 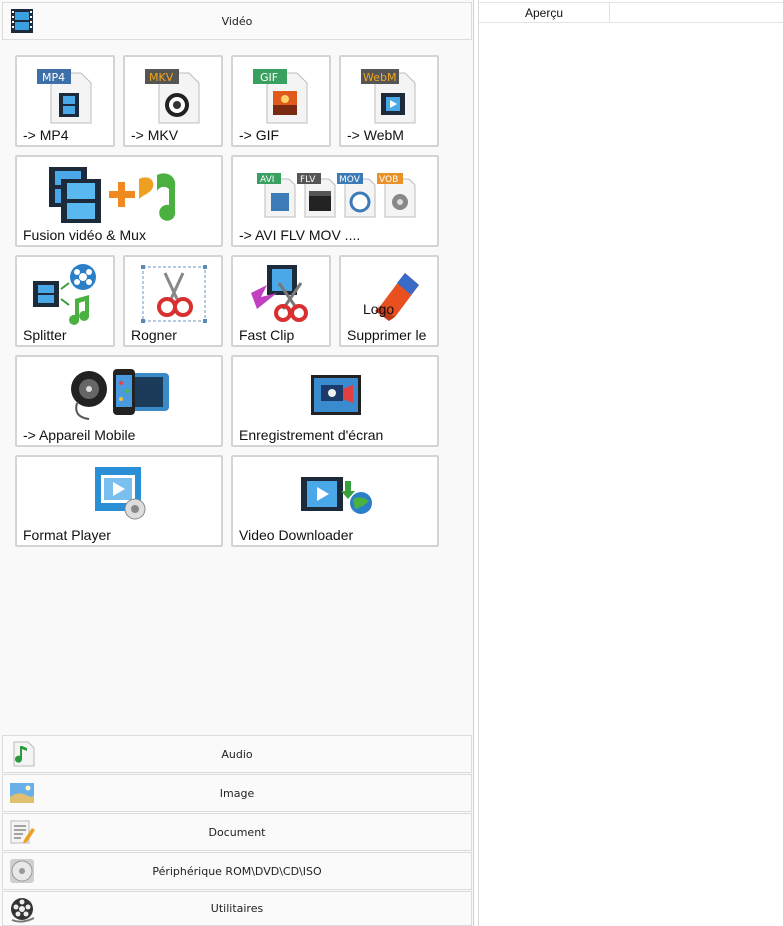 What do you see at coordinates (79, 435) in the screenshot?
I see `tile-label: -> Appareil Mobile` at bounding box center [79, 435].